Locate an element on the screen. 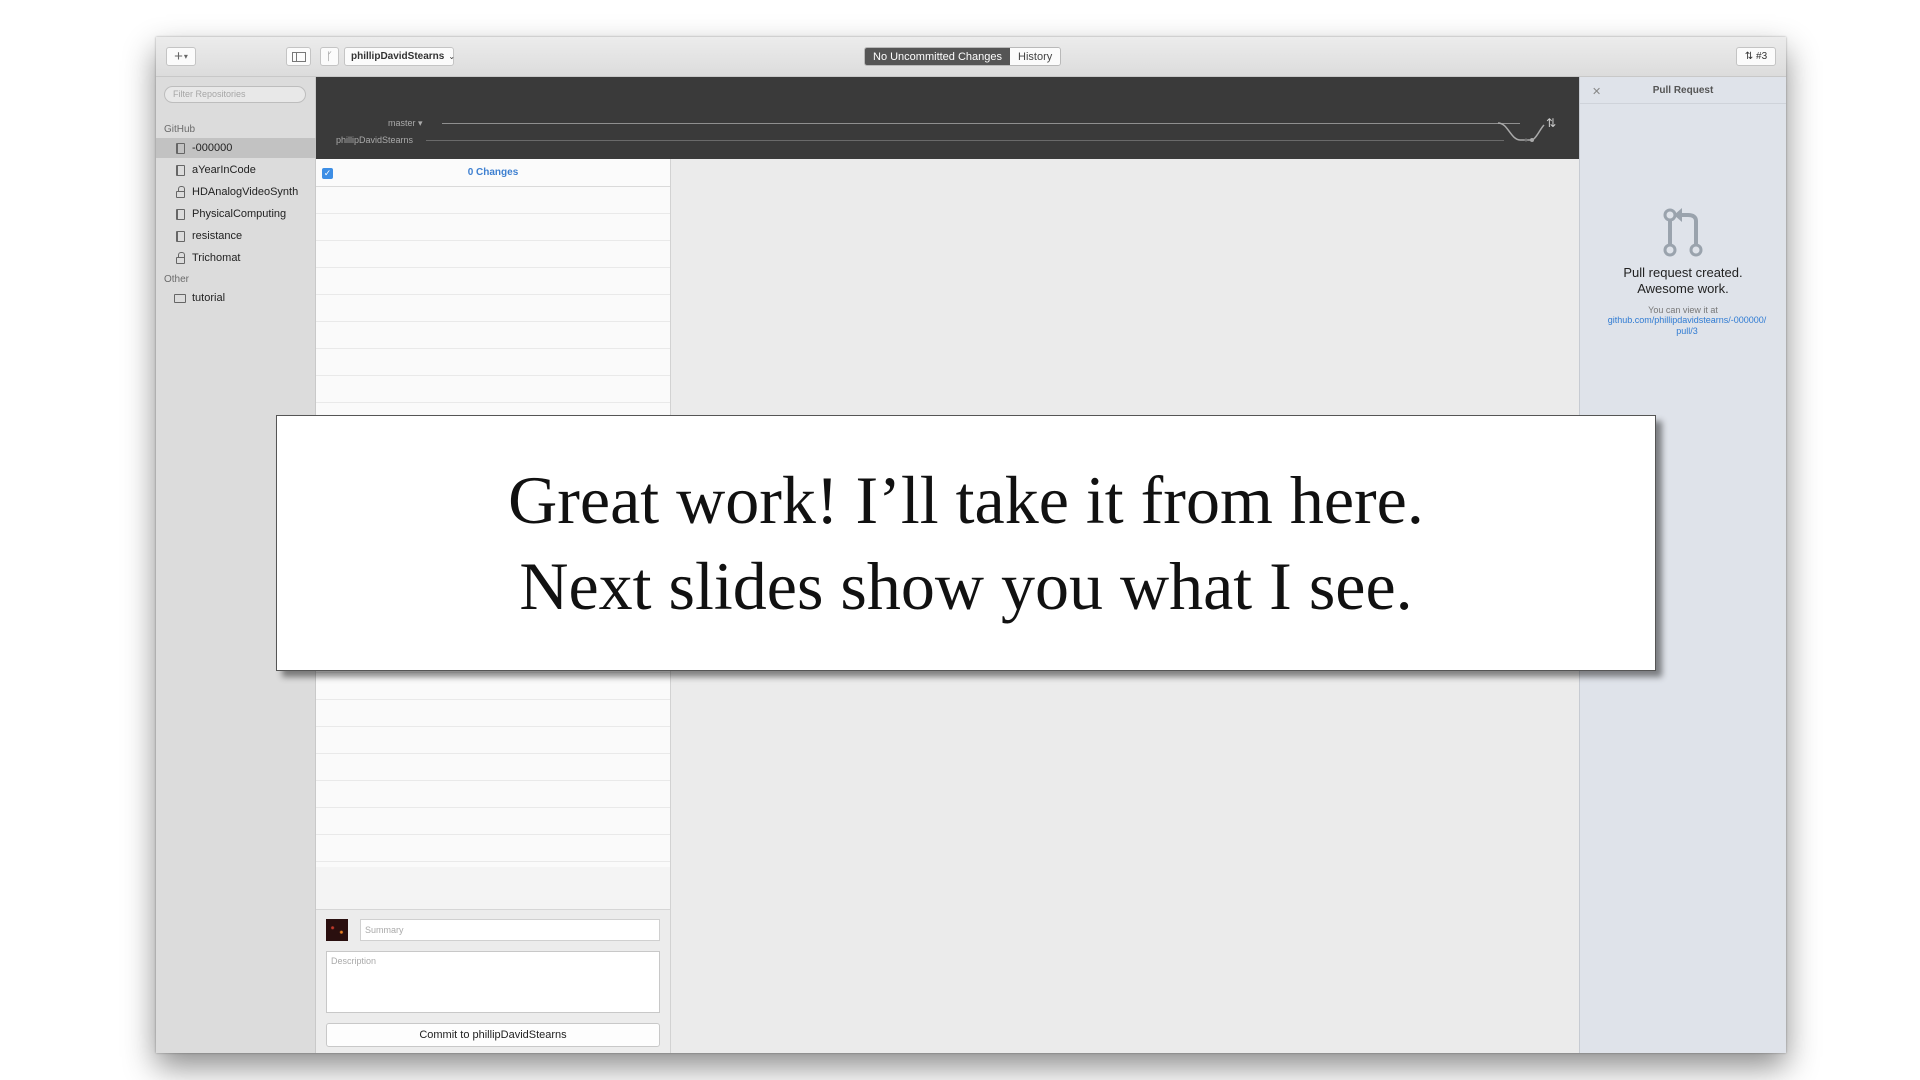 The height and width of the screenshot is (1080, 1920). pull-request-icon: ⇅ is located at coordinates (1750, 56).